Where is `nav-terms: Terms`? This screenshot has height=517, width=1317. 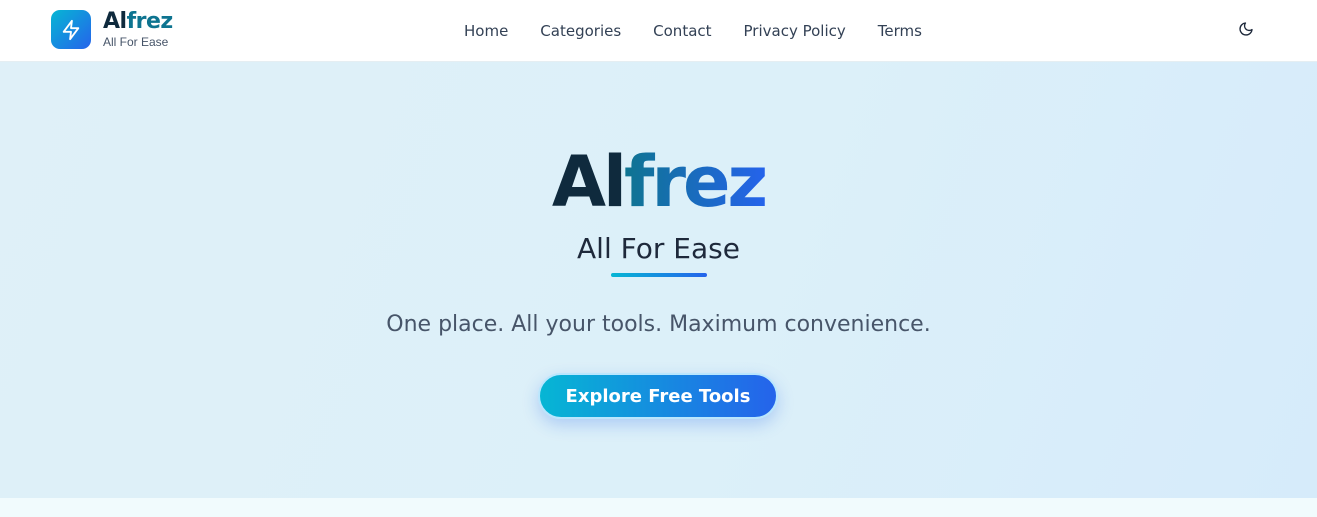 nav-terms: Terms is located at coordinates (900, 31).